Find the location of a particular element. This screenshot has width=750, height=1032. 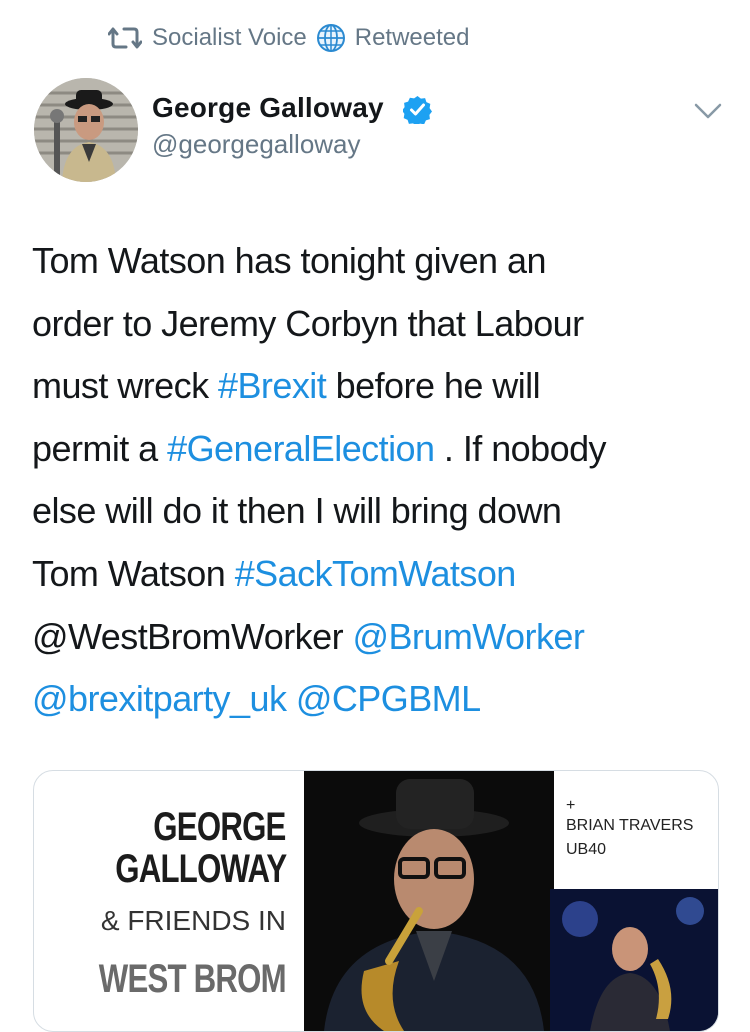

mention-cpgbml: @CPGBML is located at coordinates (388, 698).